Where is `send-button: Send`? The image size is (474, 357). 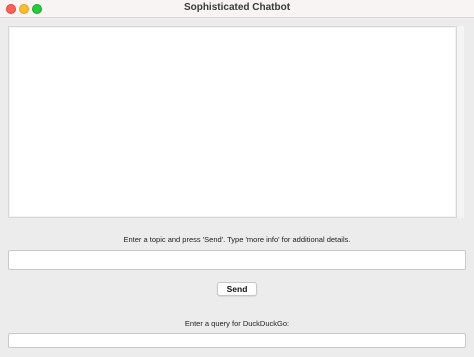
send-button: Send is located at coordinates (237, 289).